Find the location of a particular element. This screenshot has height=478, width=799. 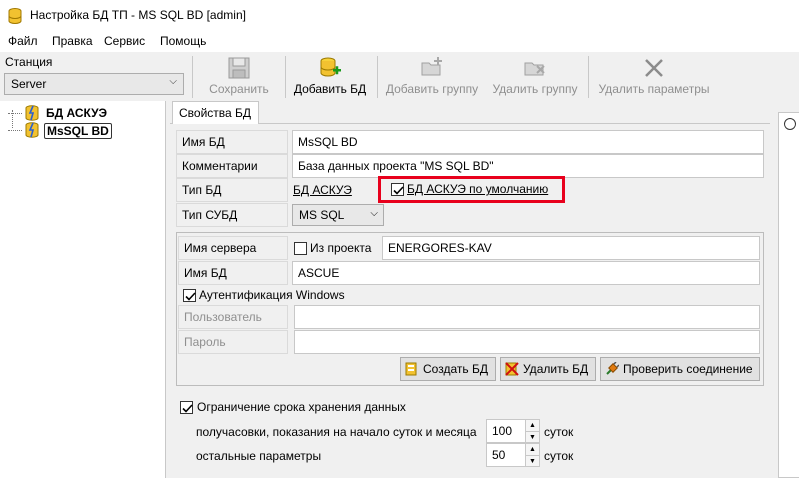

server-input: ENERGORES-KAV is located at coordinates (571, 248).